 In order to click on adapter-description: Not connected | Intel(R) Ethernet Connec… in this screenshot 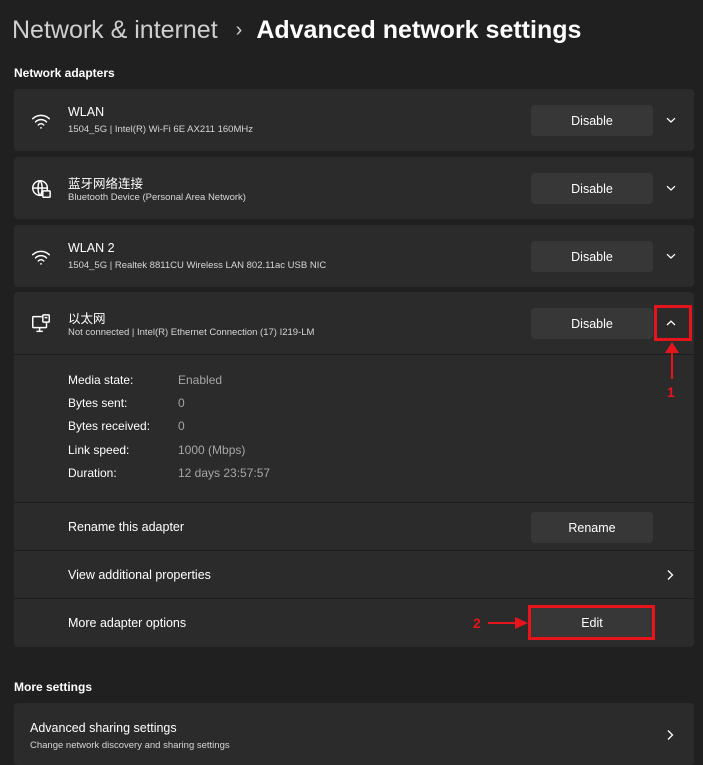, I will do `click(191, 332)`.